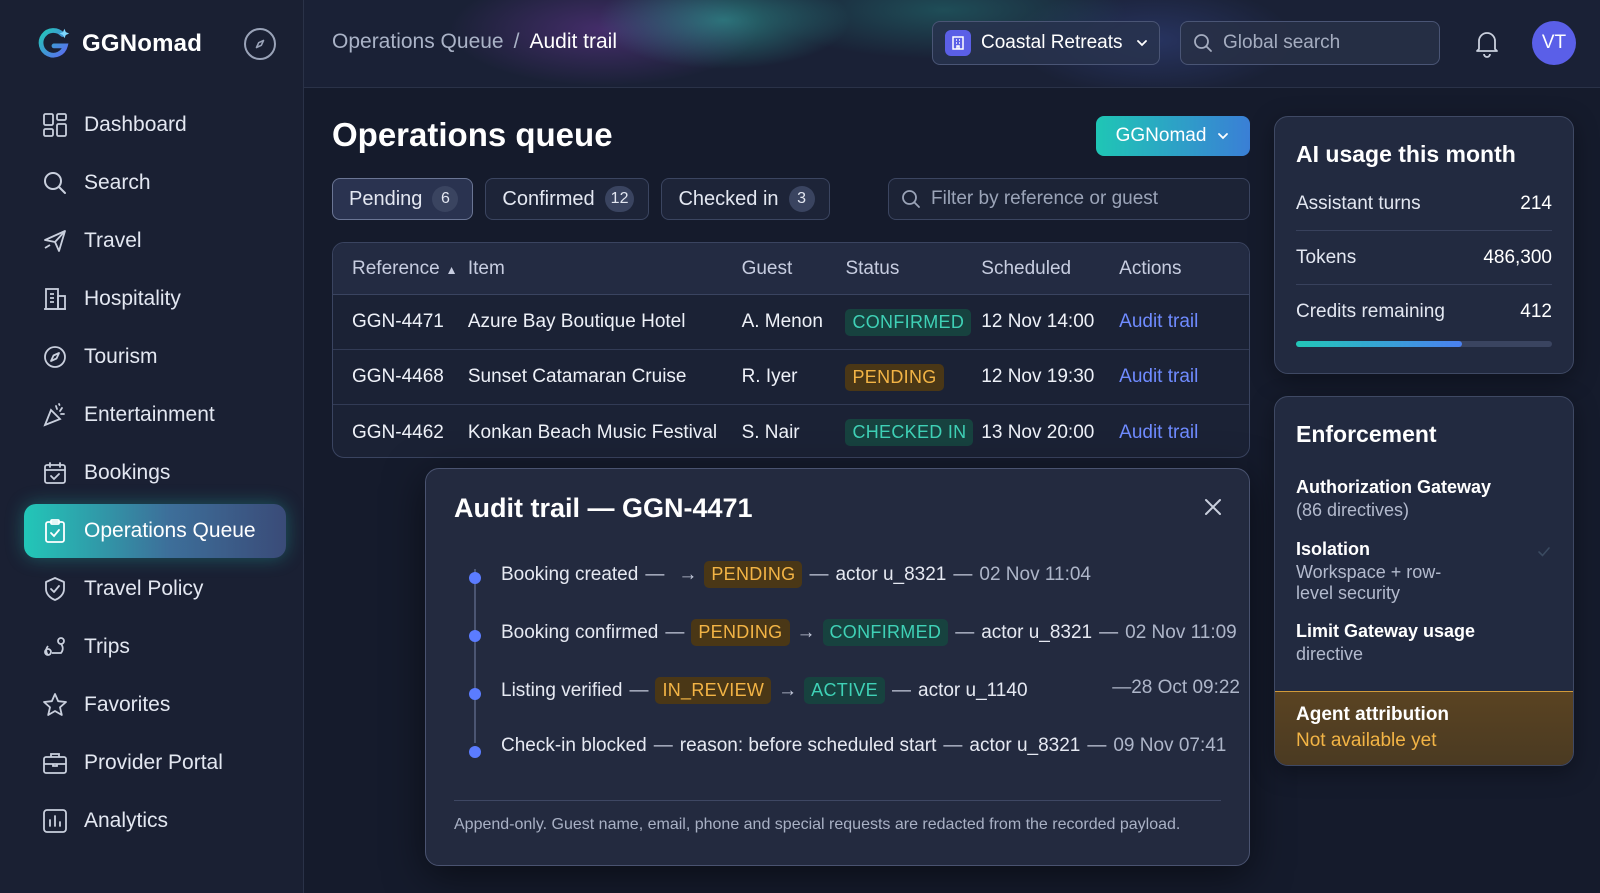 The width and height of the screenshot is (1600, 893). I want to click on breadcrumb-parent-link: Operations Queue, so click(418, 42).